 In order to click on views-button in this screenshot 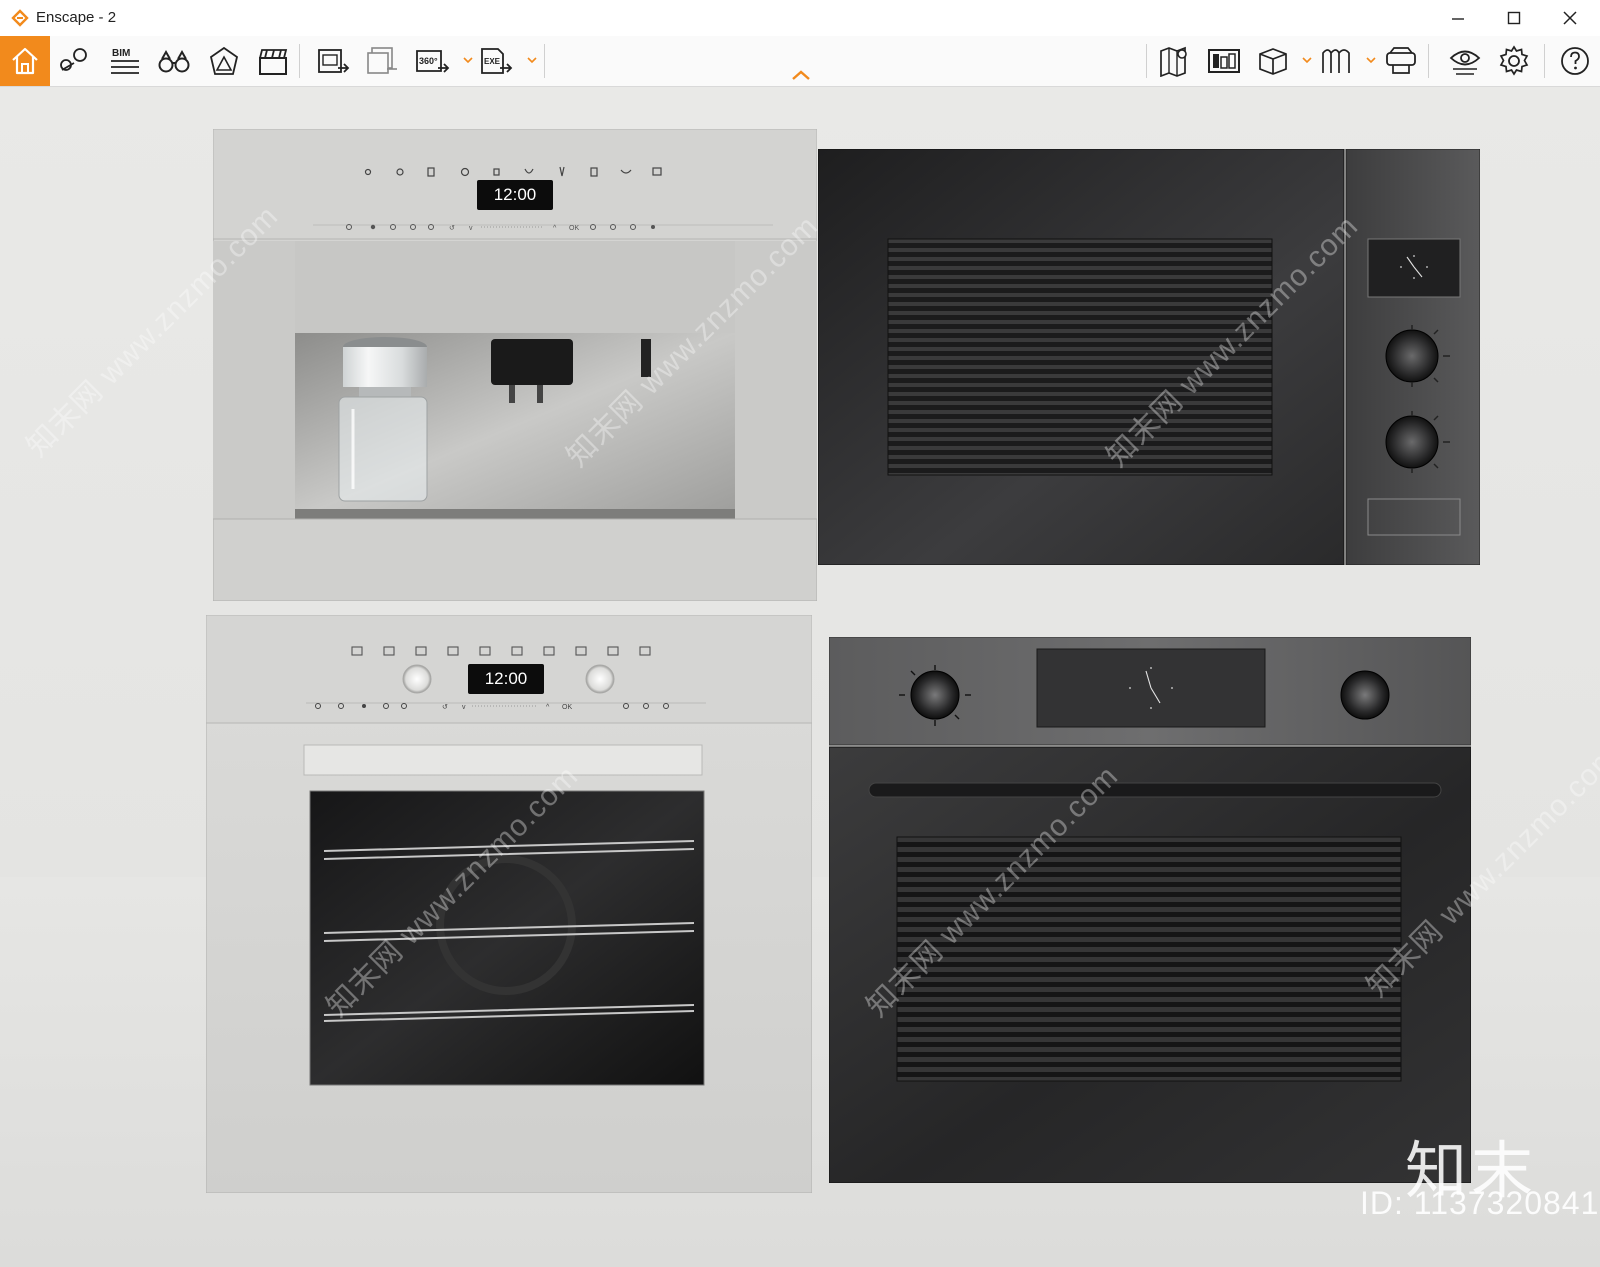, I will do `click(75, 61)`.